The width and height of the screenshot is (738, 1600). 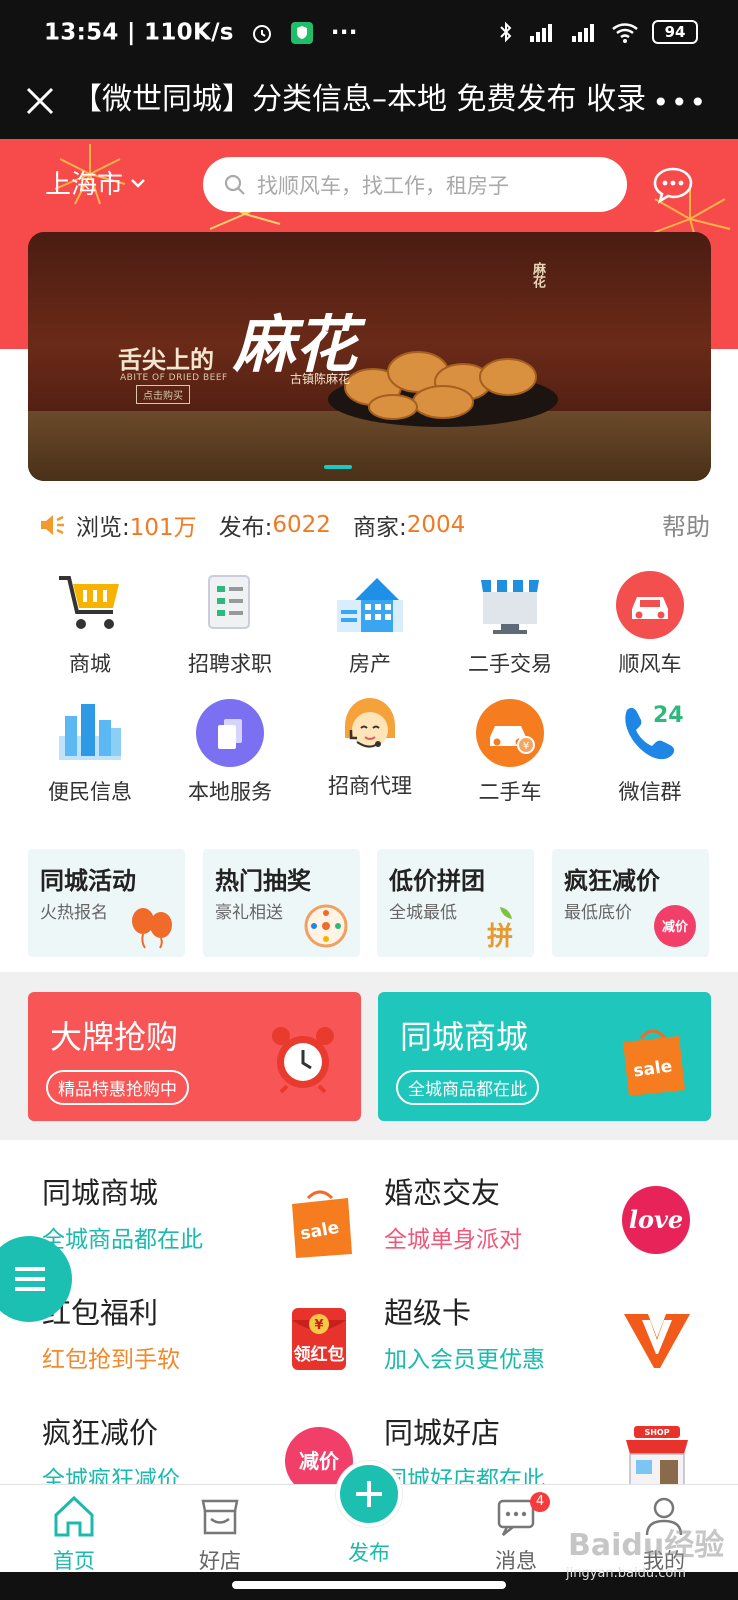 I want to click on banner-headline-small: 舌尖上的, so click(x=166, y=359).